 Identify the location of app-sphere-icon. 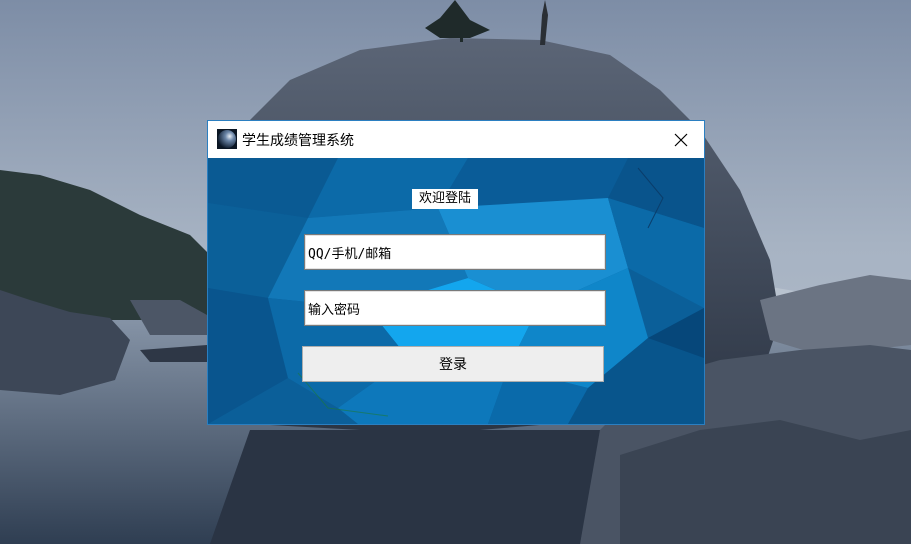
(227, 139).